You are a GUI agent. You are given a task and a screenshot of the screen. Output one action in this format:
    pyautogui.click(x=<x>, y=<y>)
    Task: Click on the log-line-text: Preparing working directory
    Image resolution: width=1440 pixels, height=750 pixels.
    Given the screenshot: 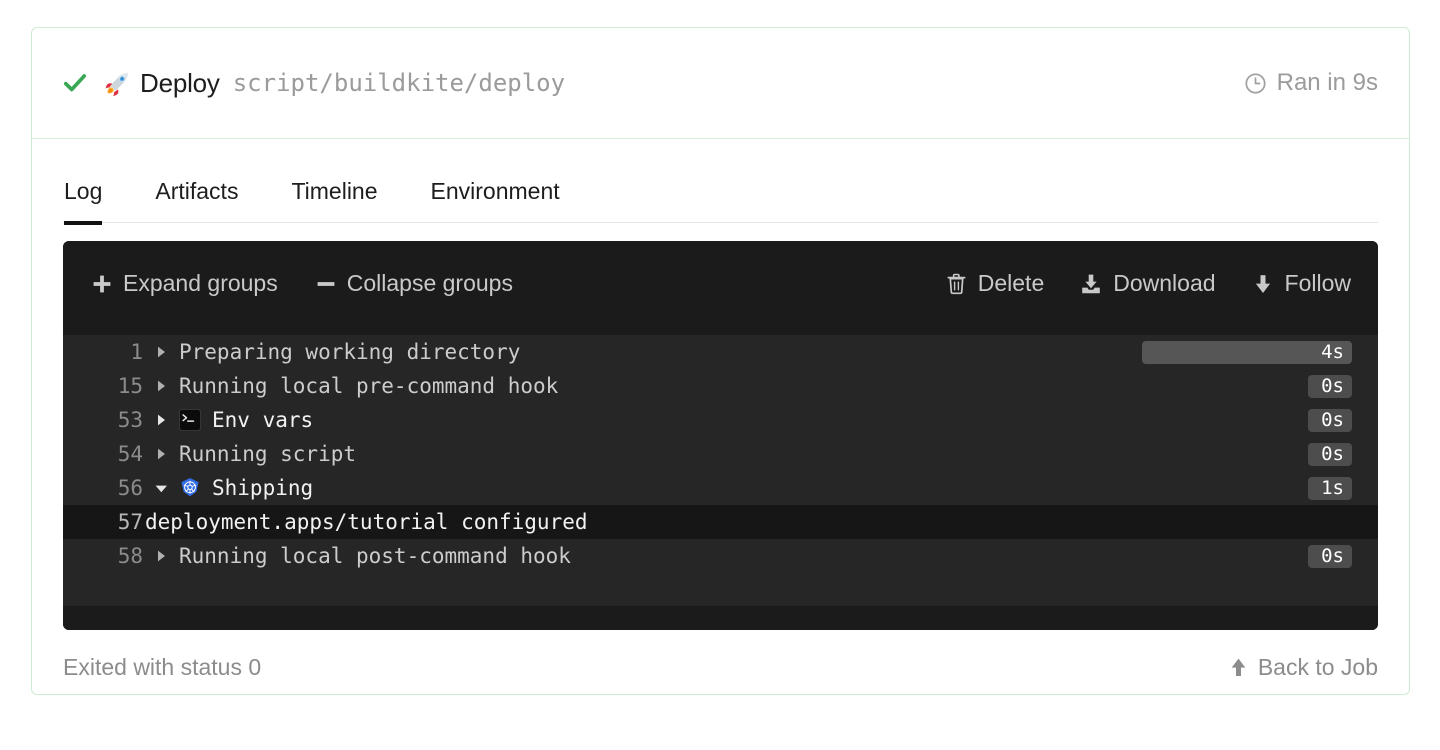 What is the action you would take?
    pyautogui.click(x=350, y=352)
    